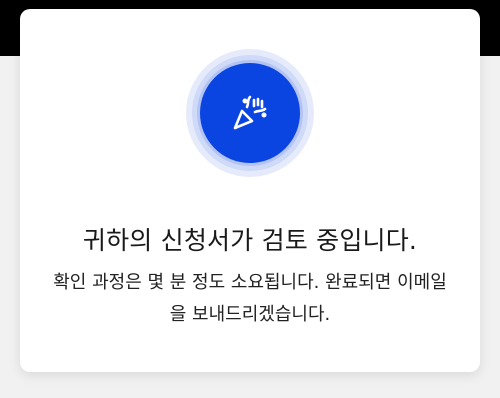 This screenshot has height=398, width=500. I want to click on dialog-title: 귀하의 신청서가 검토 중입니다., so click(250, 240).